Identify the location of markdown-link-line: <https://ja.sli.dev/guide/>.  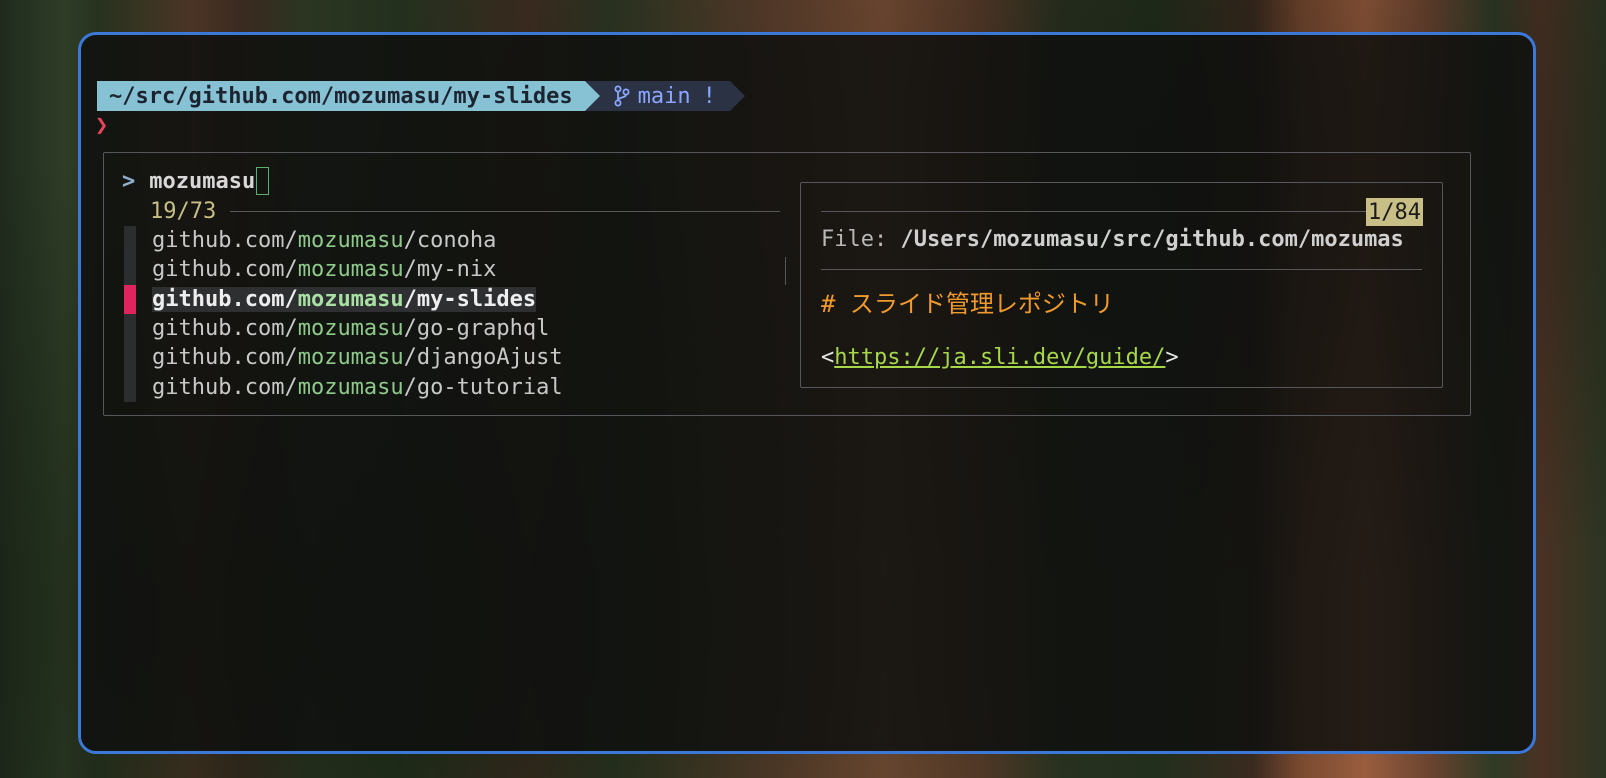
(1000, 357).